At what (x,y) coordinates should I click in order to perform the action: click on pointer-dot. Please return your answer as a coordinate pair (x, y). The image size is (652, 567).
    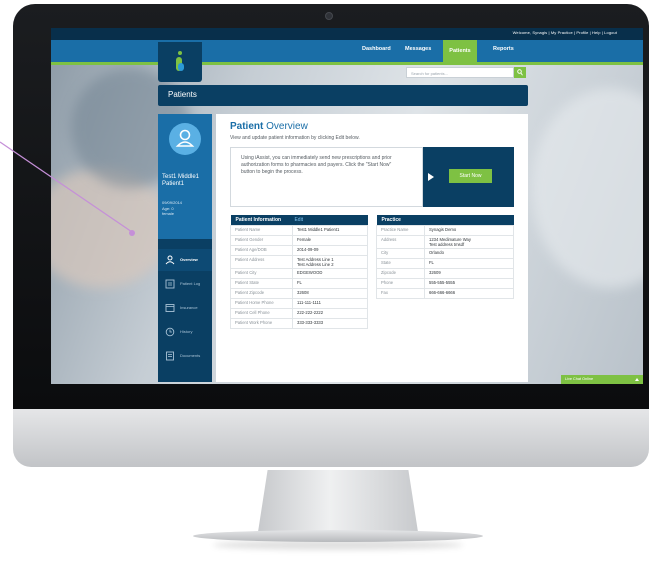
    Looking at the image, I should click on (132, 233).